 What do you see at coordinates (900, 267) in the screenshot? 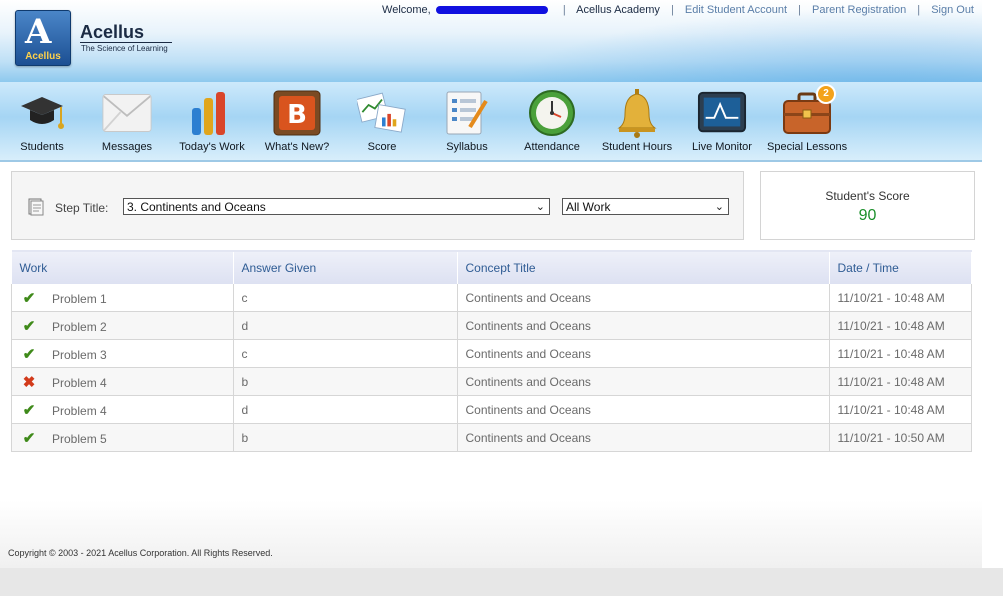
I see `column-header-datetime: Date / Time` at bounding box center [900, 267].